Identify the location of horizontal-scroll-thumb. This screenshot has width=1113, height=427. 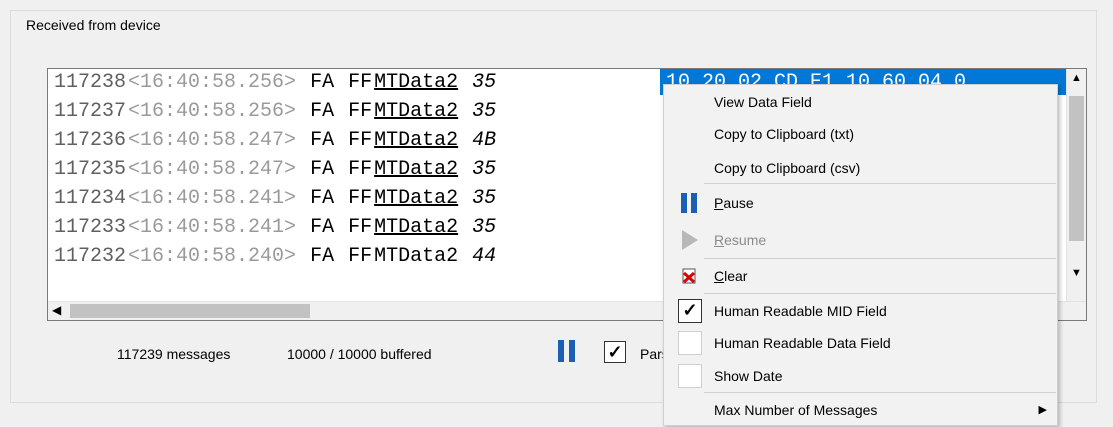
(190, 311).